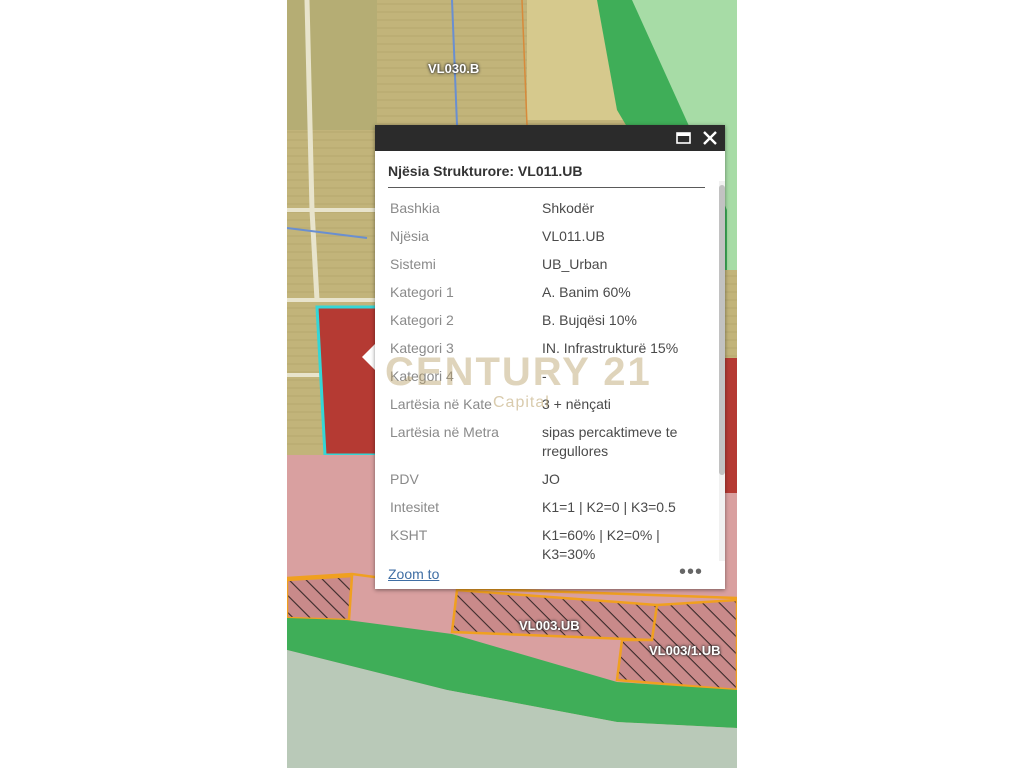  Describe the element at coordinates (546, 175) in the screenshot. I see `popup-title: Njësia Strukturore: VL011.UB` at that location.